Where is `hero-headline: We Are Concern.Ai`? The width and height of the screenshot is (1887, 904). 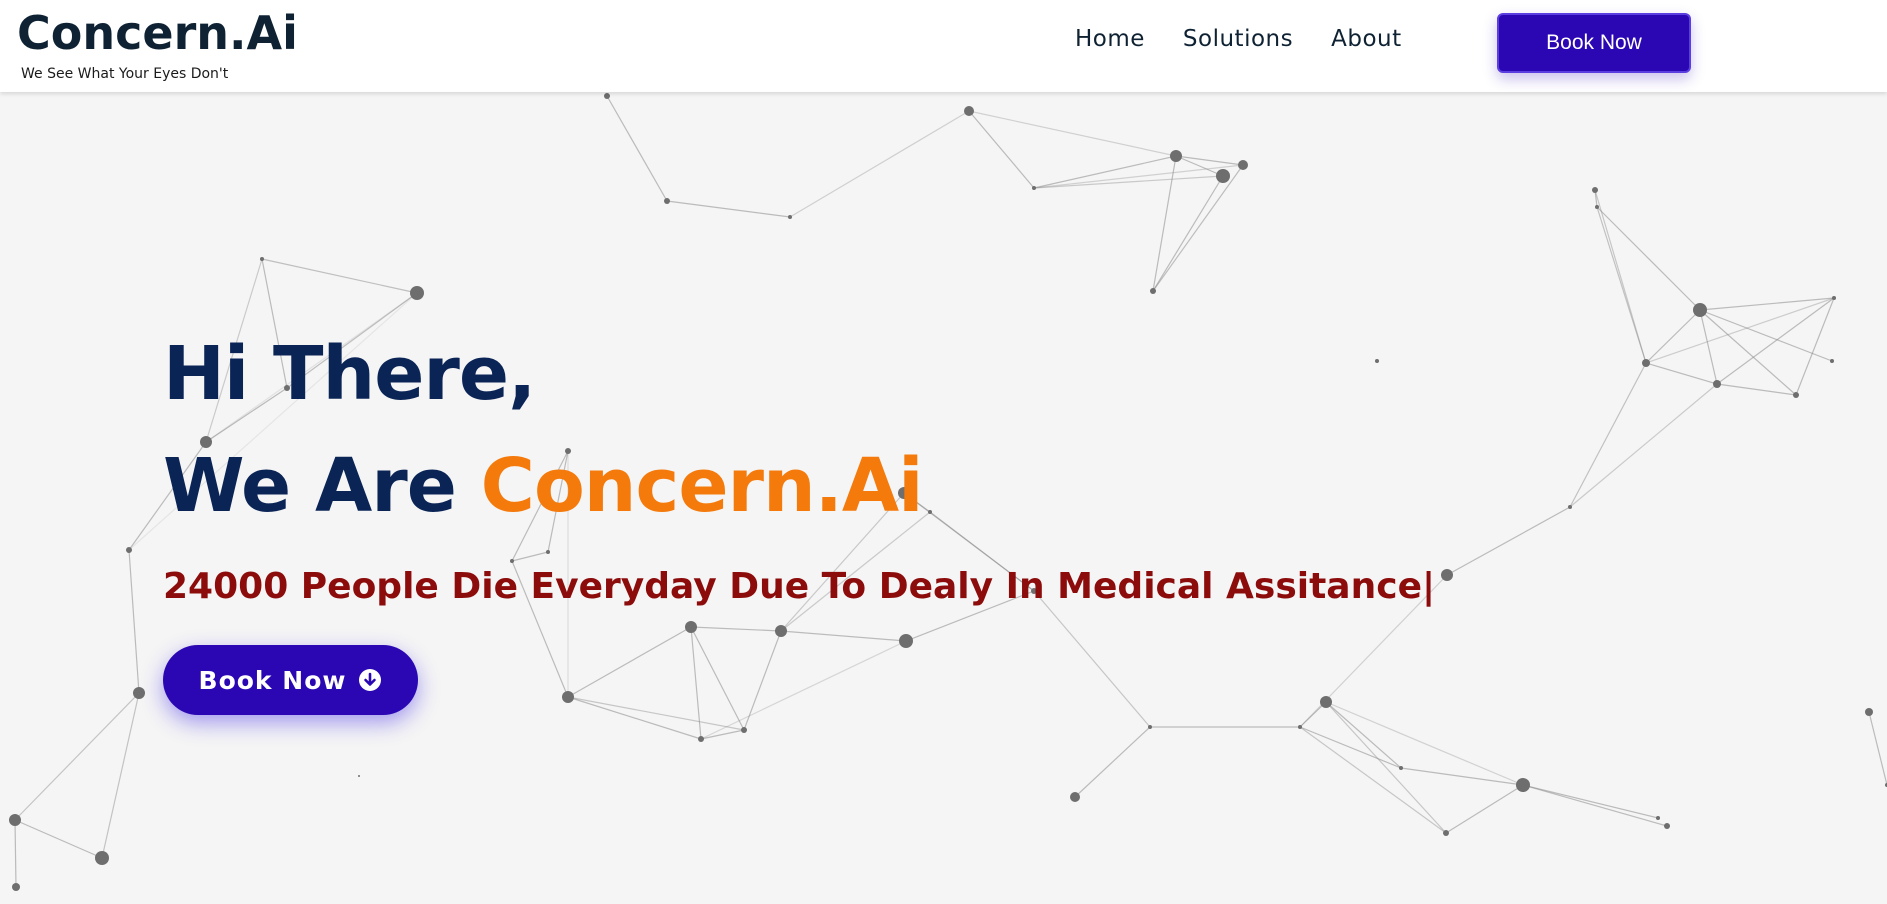
hero-headline: We Are Concern.Ai is located at coordinates (799, 486).